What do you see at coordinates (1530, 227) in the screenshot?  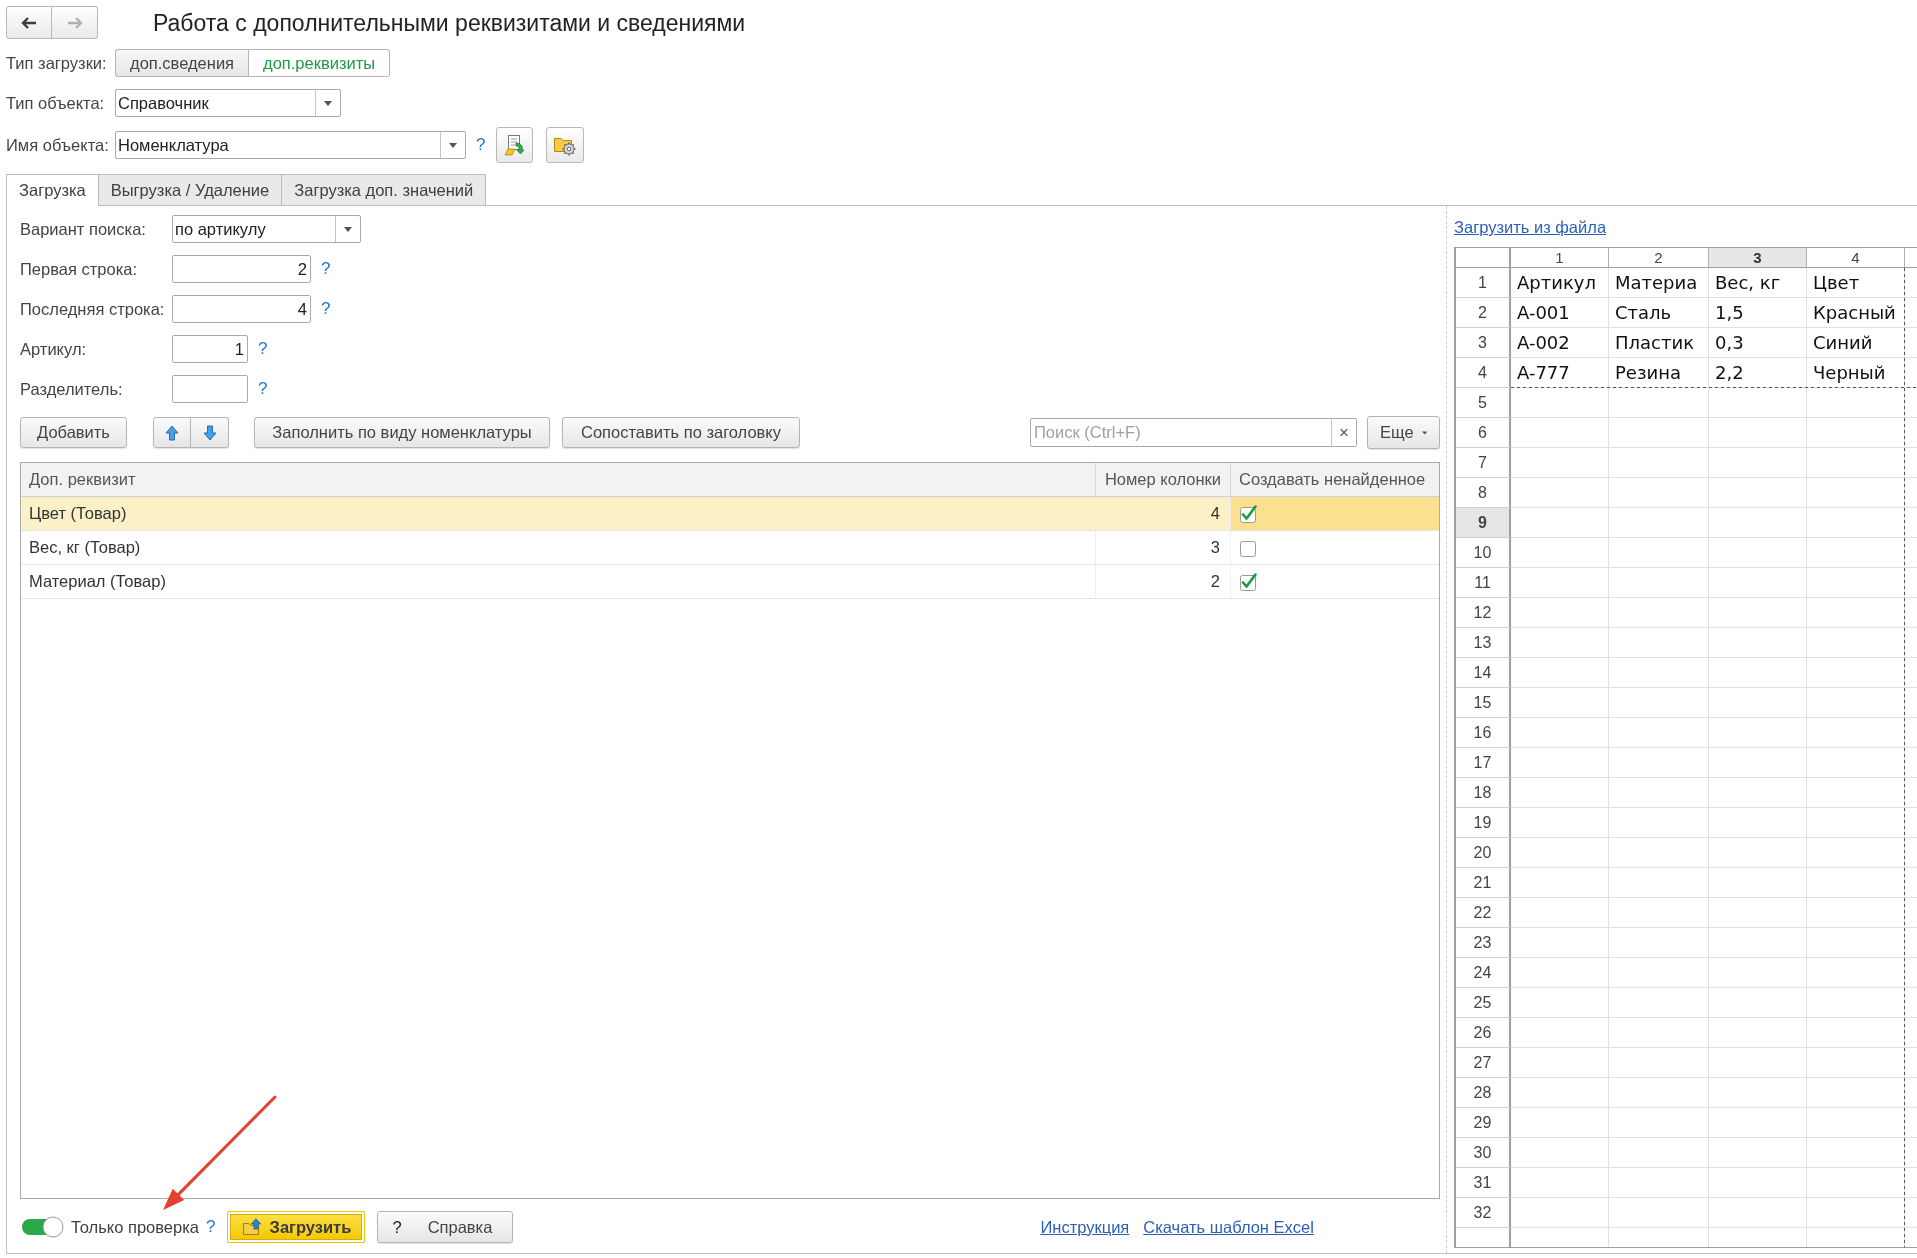 I see `load-from-file-link: Загрузить из файла` at bounding box center [1530, 227].